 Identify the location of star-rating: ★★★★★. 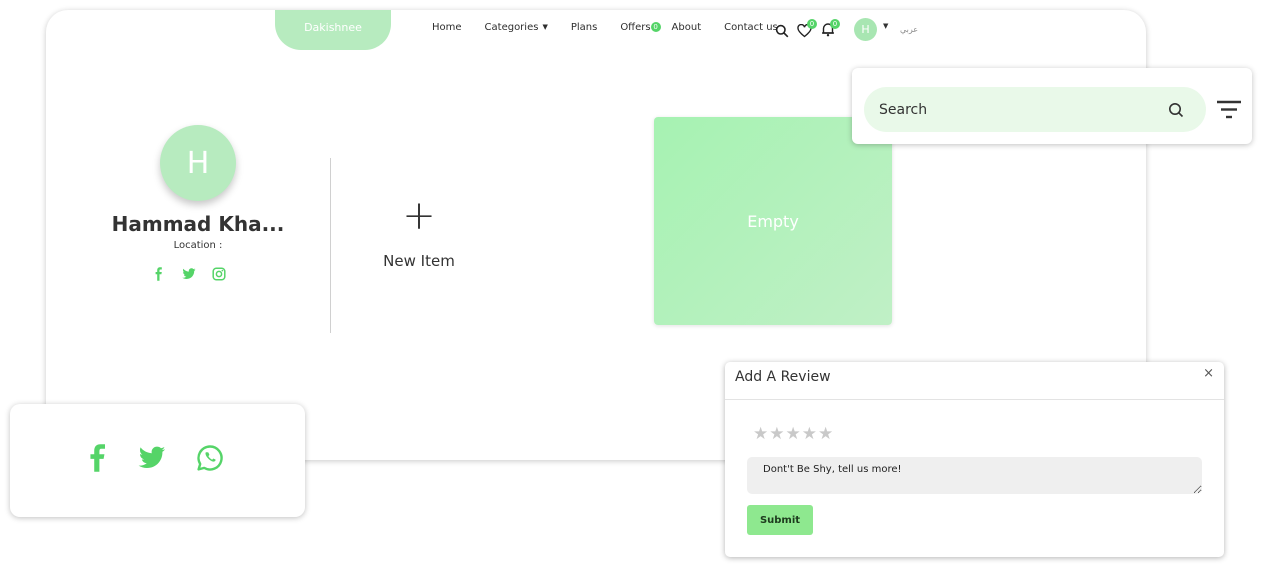
(793, 434).